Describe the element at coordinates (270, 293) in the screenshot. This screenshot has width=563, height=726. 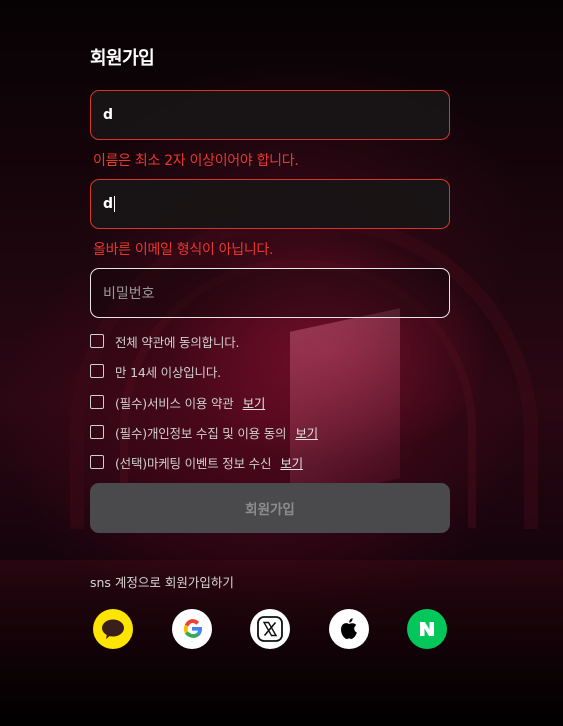
I see `password-field: 비밀번호` at that location.